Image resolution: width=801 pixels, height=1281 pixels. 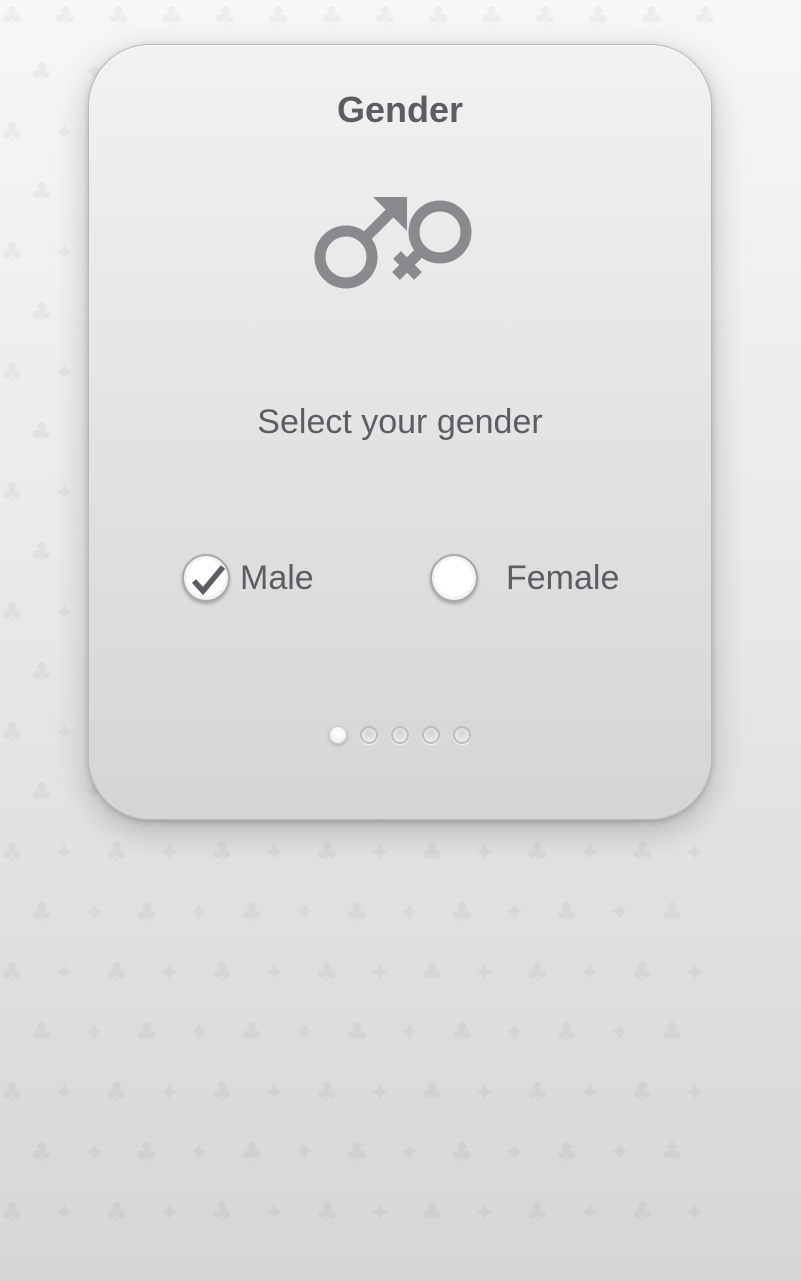 I want to click on gender-option-male: Male, so click(x=248, y=578).